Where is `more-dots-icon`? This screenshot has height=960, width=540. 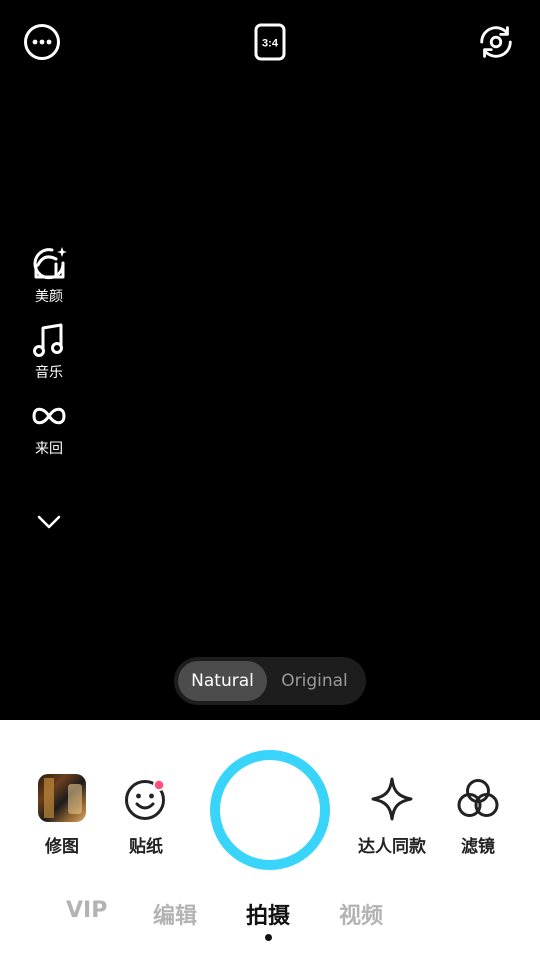 more-dots-icon is located at coordinates (42, 42).